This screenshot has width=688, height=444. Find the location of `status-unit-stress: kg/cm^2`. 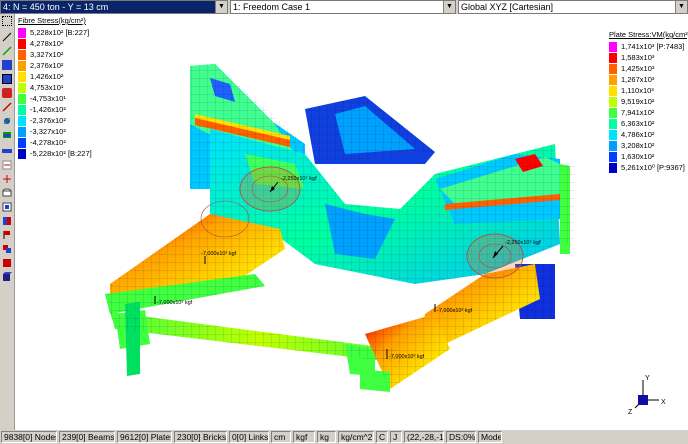

status-unit-stress: kg/cm^2 is located at coordinates (356, 437).